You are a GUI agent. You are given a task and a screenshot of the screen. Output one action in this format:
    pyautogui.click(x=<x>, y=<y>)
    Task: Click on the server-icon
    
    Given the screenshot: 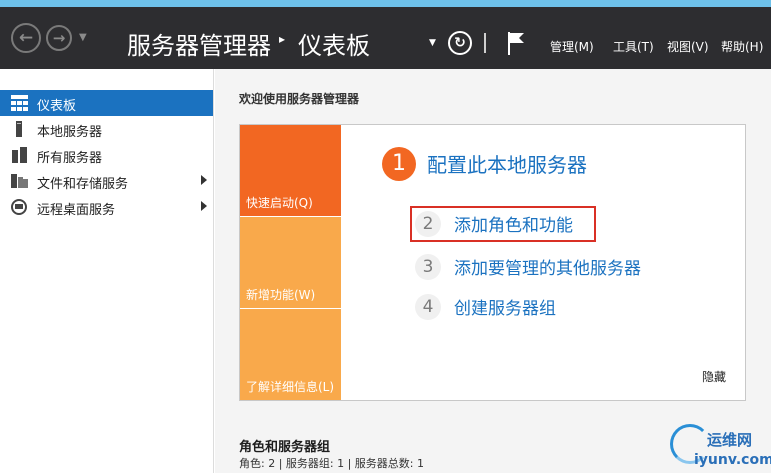 What is the action you would take?
    pyautogui.click(x=19, y=129)
    